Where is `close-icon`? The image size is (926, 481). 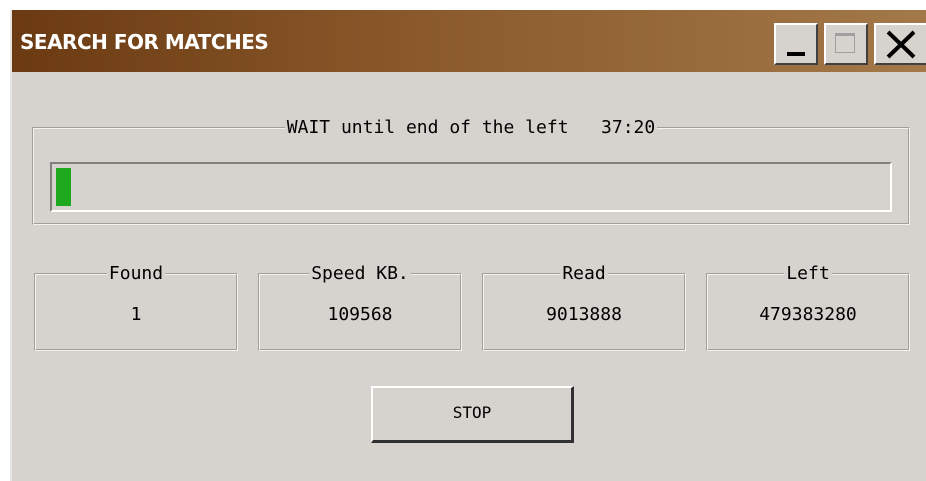 close-icon is located at coordinates (901, 44).